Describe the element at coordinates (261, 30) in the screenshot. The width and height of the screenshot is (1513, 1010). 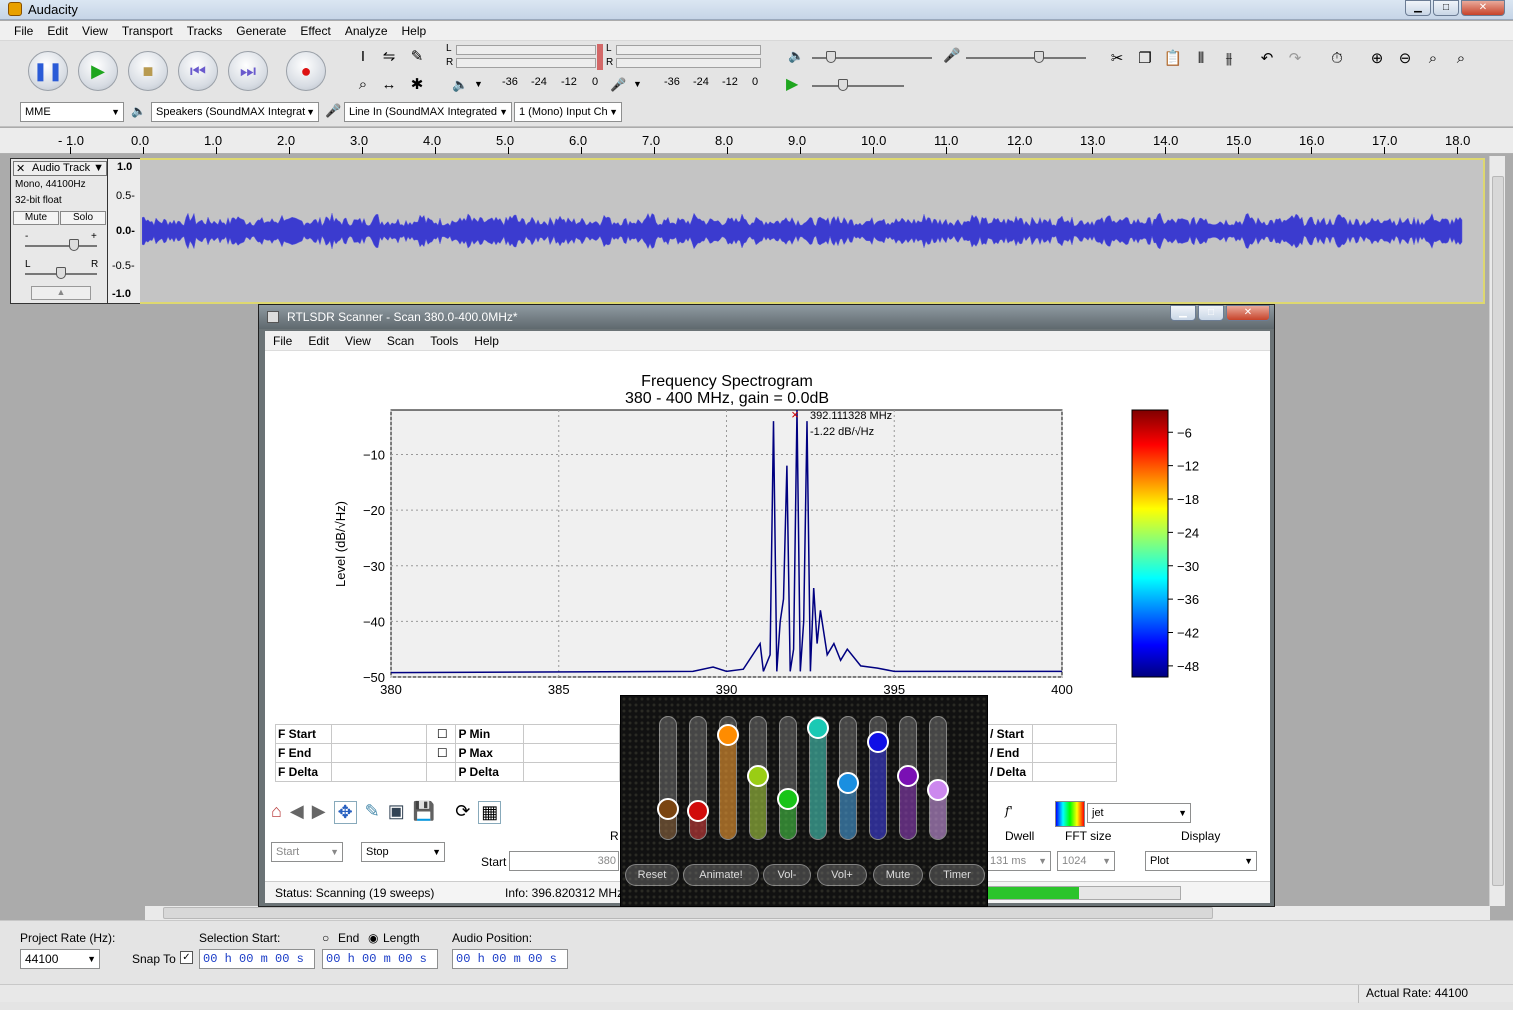
I see `menu-generate: Generate` at that location.